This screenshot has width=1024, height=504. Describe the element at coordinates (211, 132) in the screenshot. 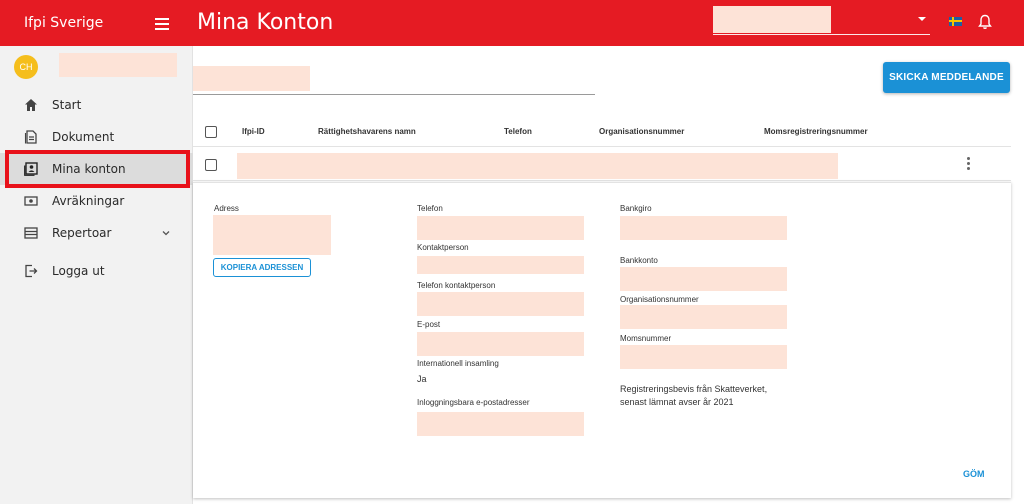

I see `select-all-checkbox` at that location.